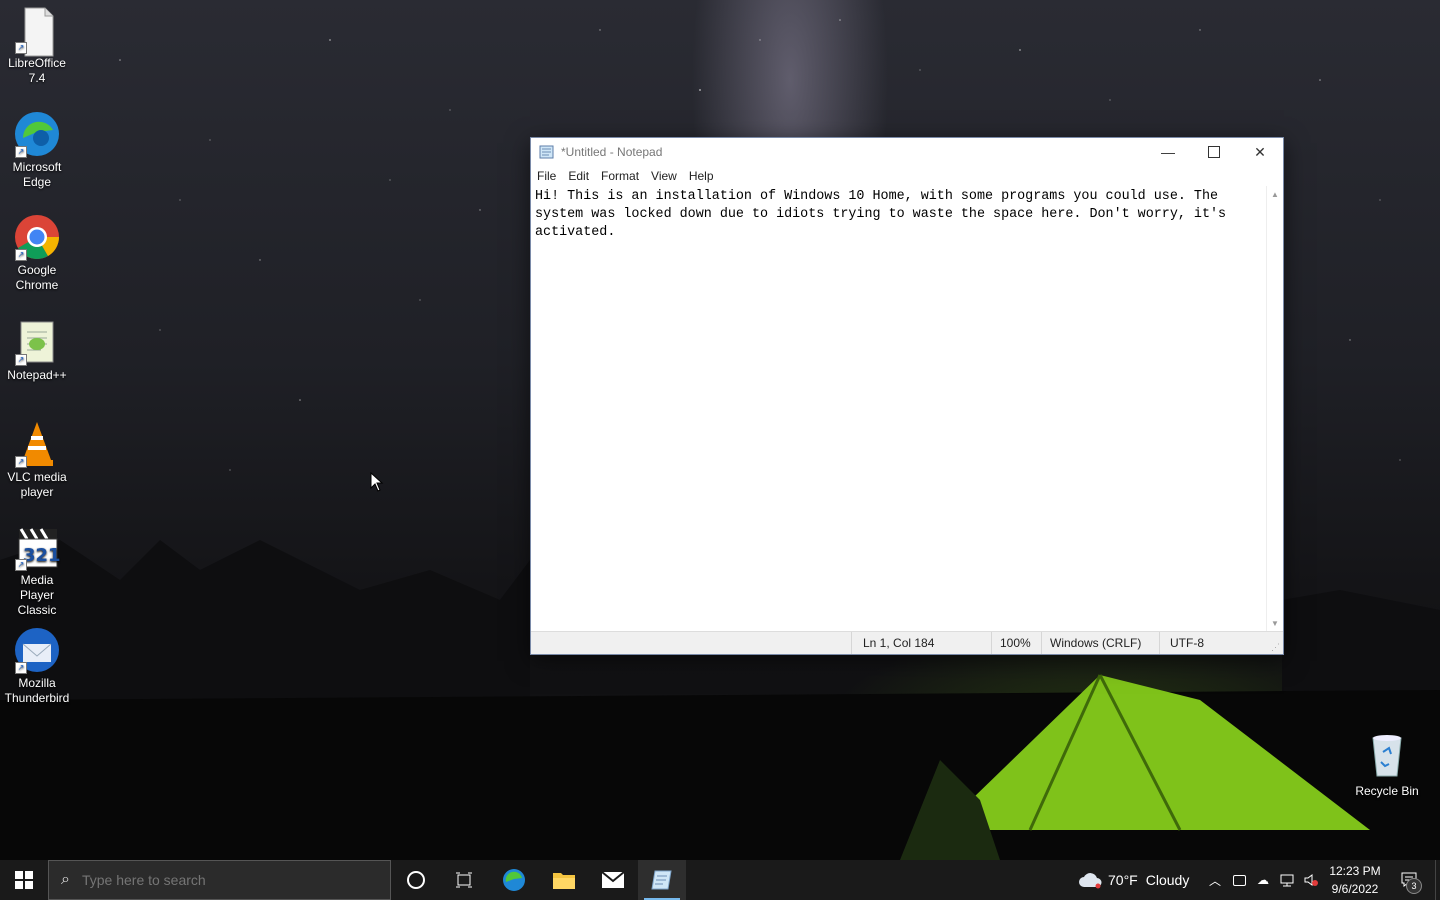  Describe the element at coordinates (37, 595) in the screenshot. I see `desktop-icon-label: Media Player Classic` at that location.